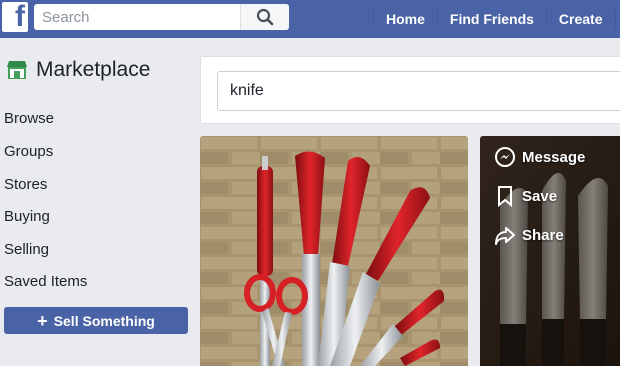 This screenshot has width=620, height=366. I want to click on facebook-logo: f, so click(15, 17).